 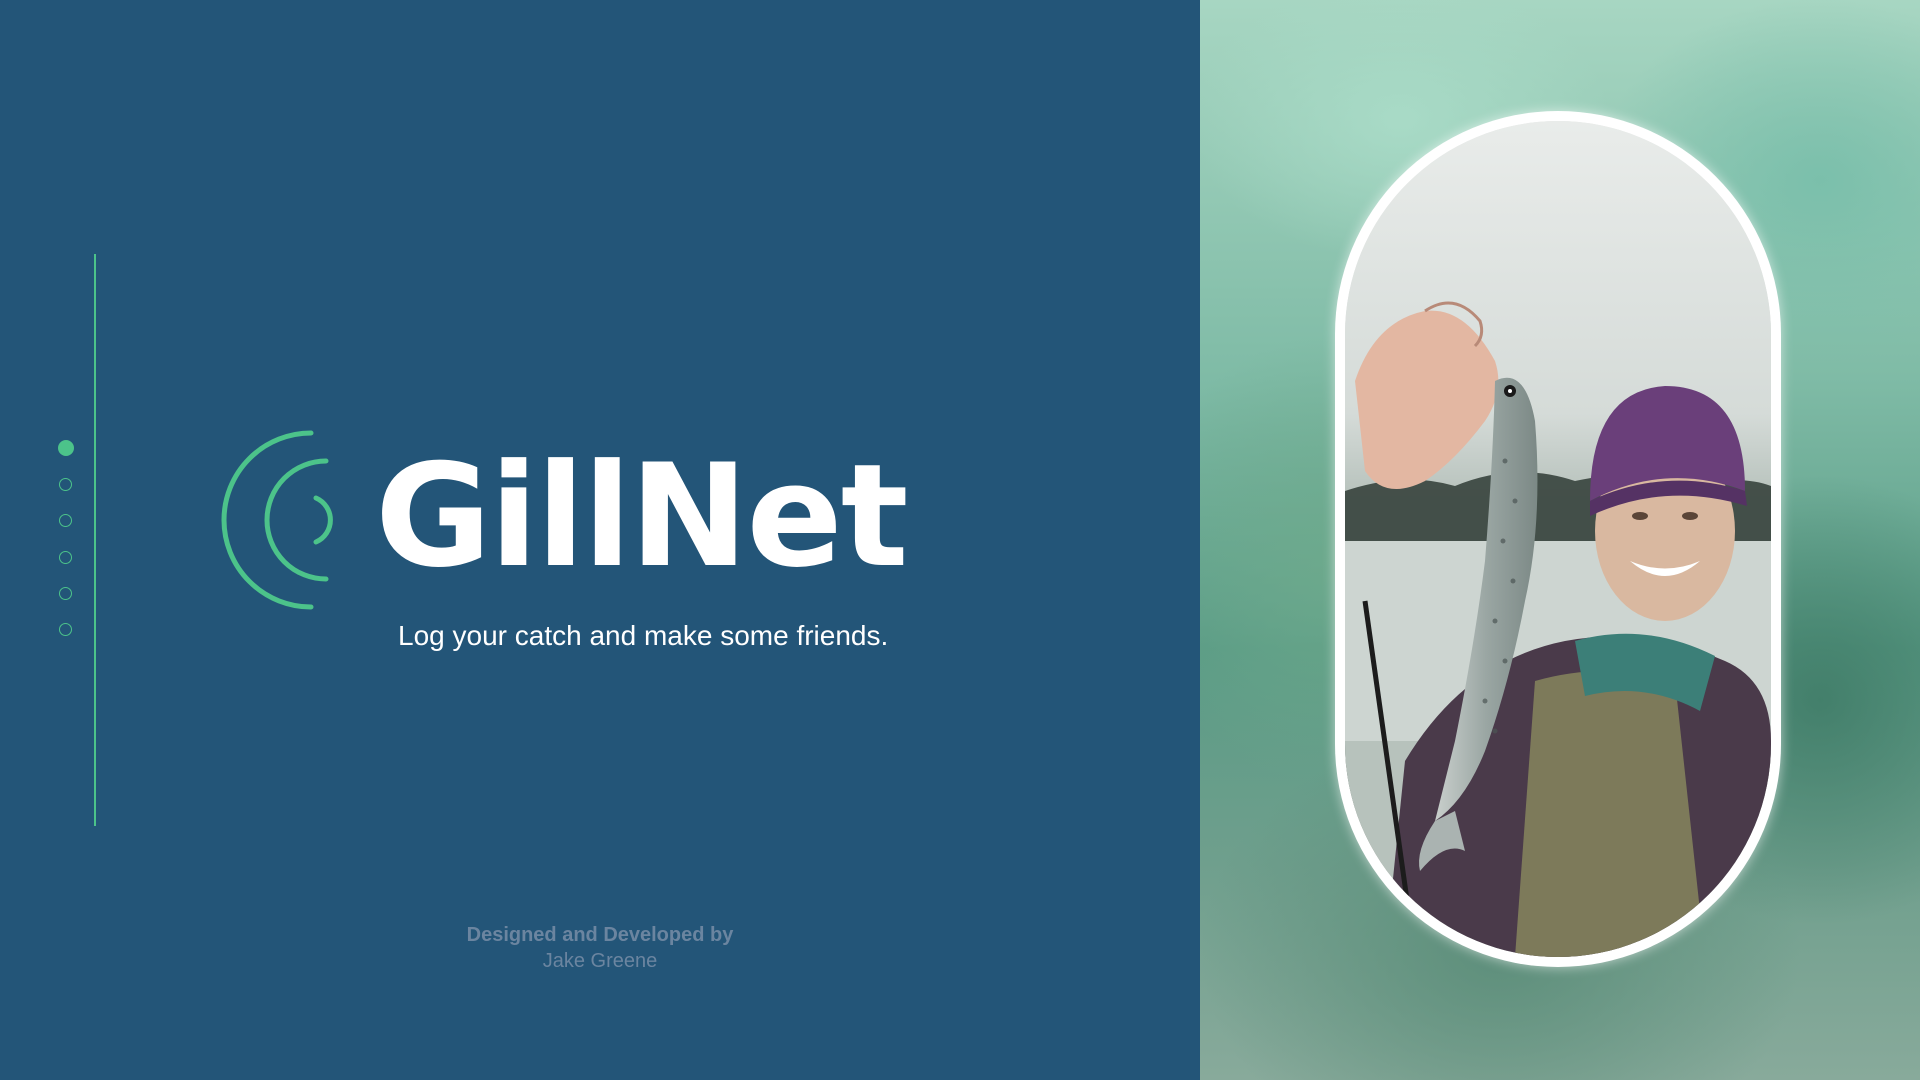 What do you see at coordinates (277, 520) in the screenshot?
I see `sonar-logo-icon` at bounding box center [277, 520].